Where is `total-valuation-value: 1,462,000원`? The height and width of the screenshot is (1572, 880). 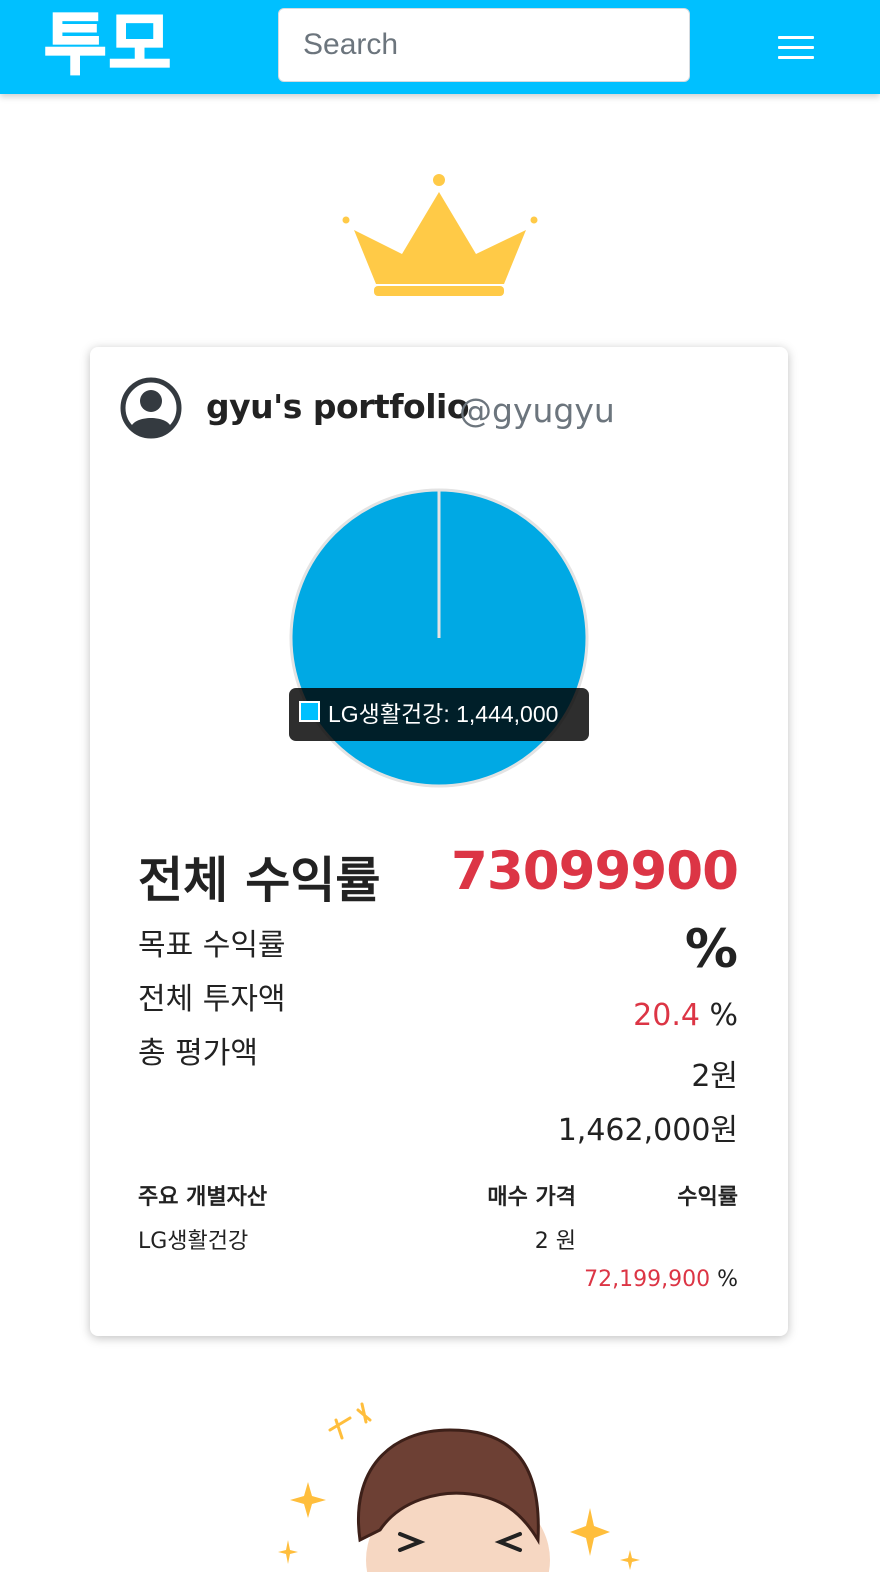 total-valuation-value: 1,462,000원 is located at coordinates (647, 1130).